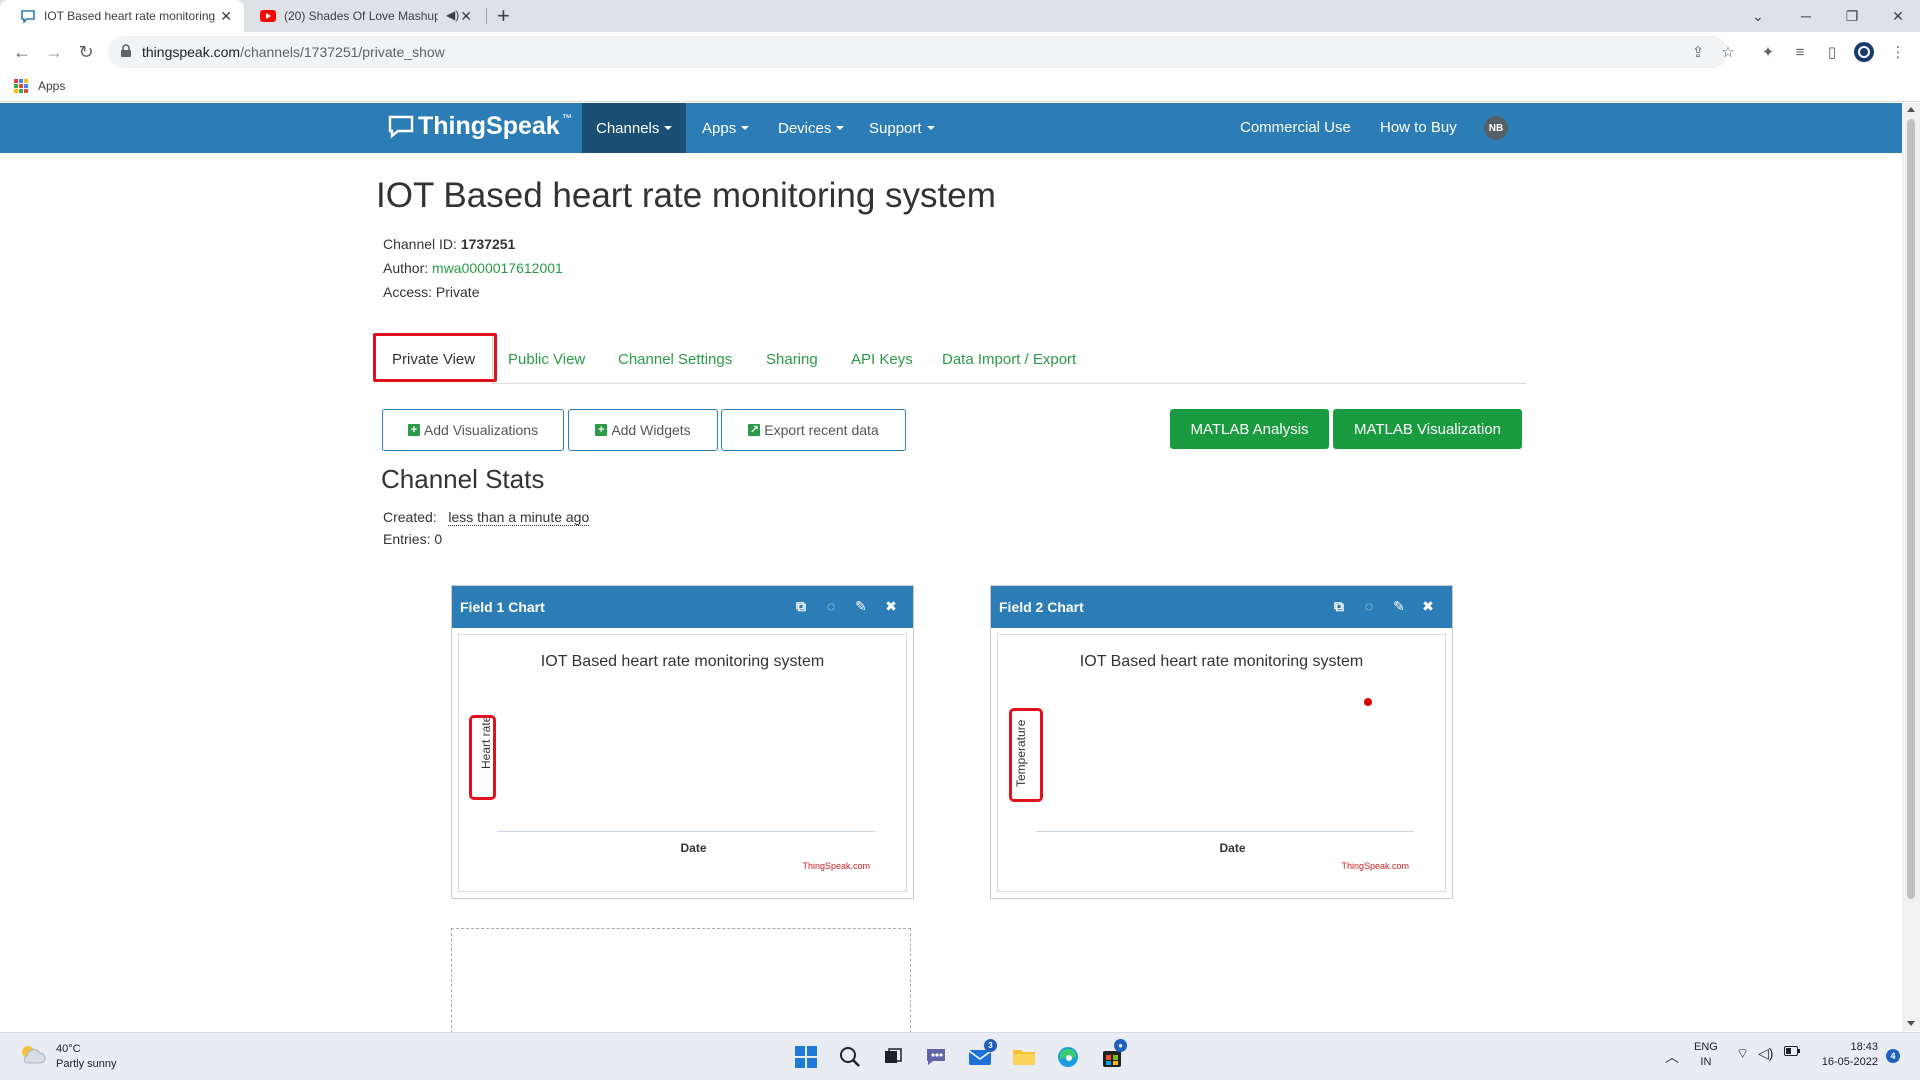 The width and height of the screenshot is (1920, 1080). I want to click on nav-how-to-buy: How to Buy, so click(1418, 127).